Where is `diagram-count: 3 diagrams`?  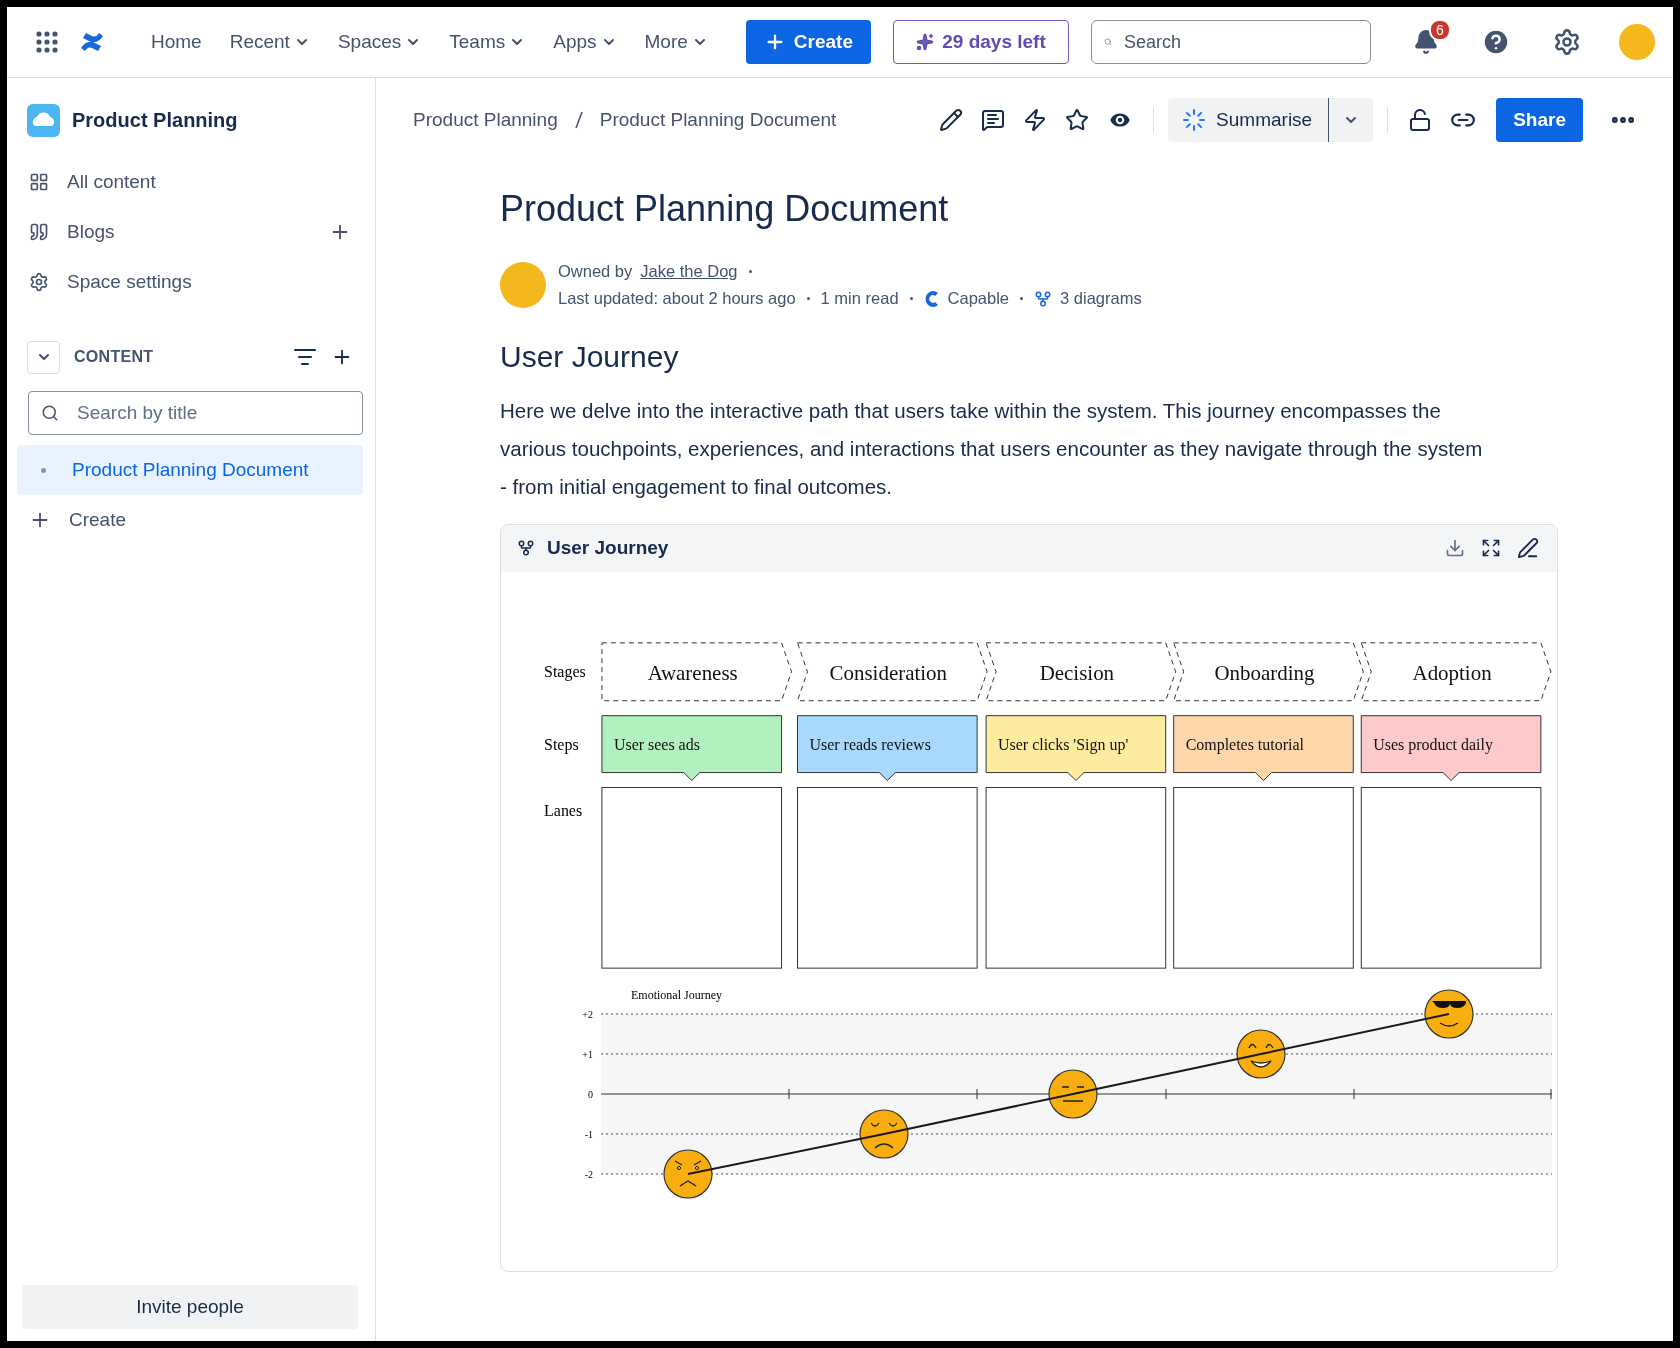 diagram-count: 3 diagrams is located at coordinates (1101, 298).